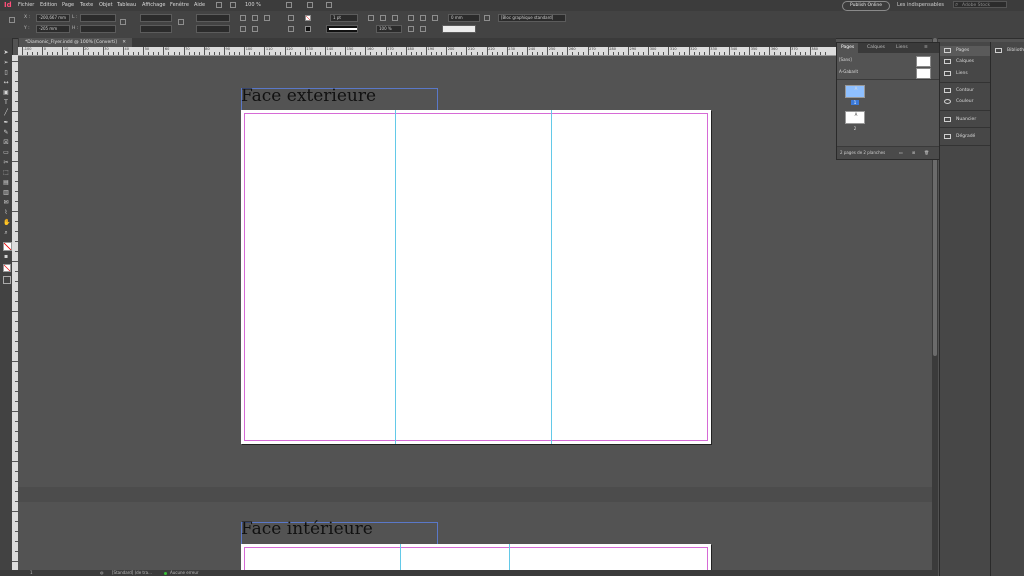  I want to click on distribute-icon, so click(411, 29).